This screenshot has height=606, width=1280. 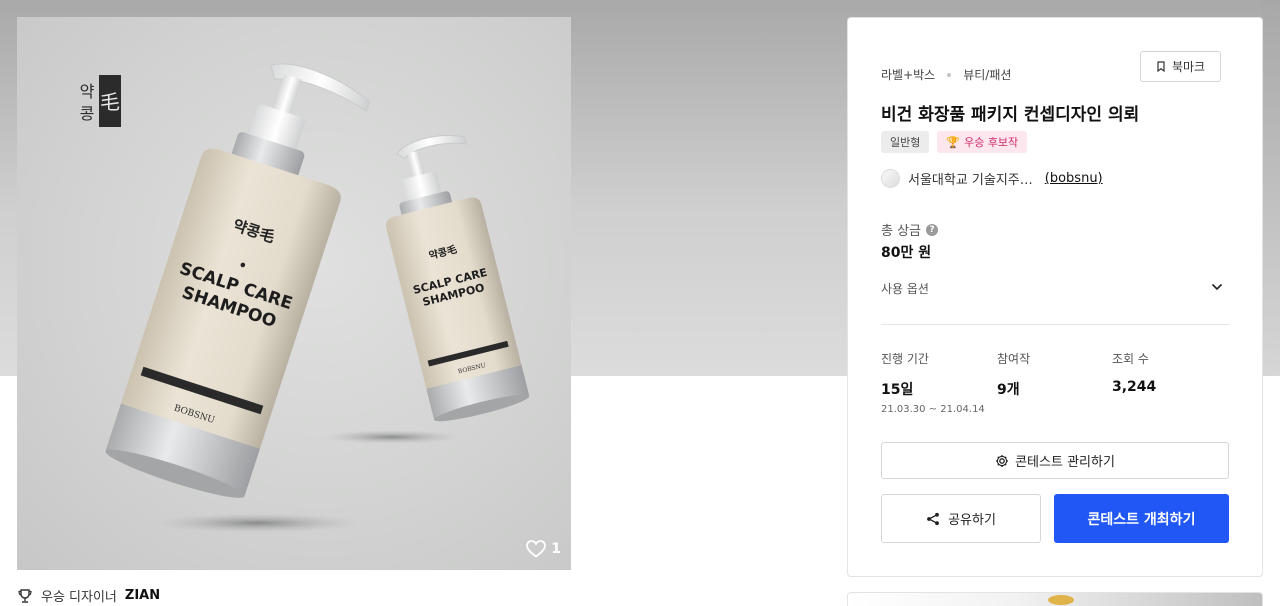 I want to click on stat-duration: 진행 기간 15일 21.03.30 ~ 21.04.14, so click(x=933, y=382).